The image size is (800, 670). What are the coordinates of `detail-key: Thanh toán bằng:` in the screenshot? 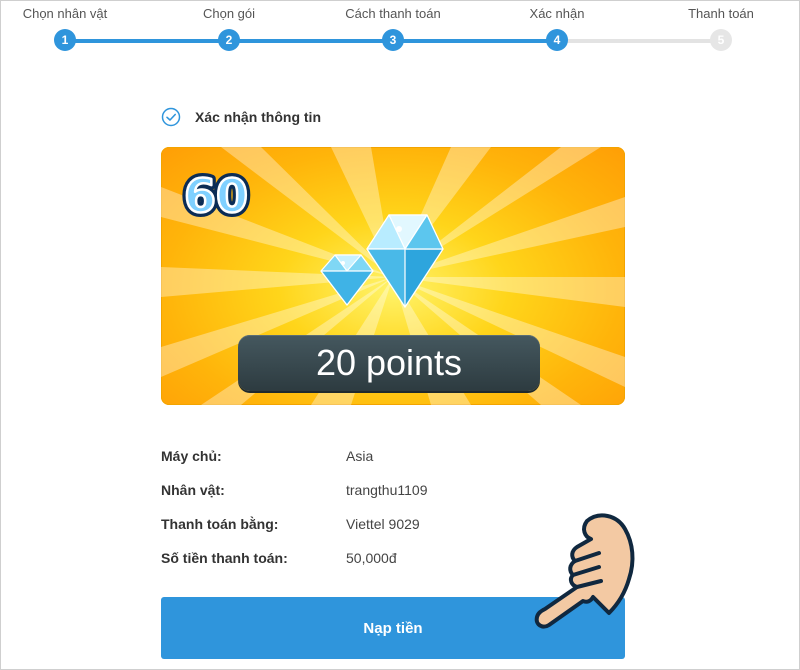 It's located at (220, 524).